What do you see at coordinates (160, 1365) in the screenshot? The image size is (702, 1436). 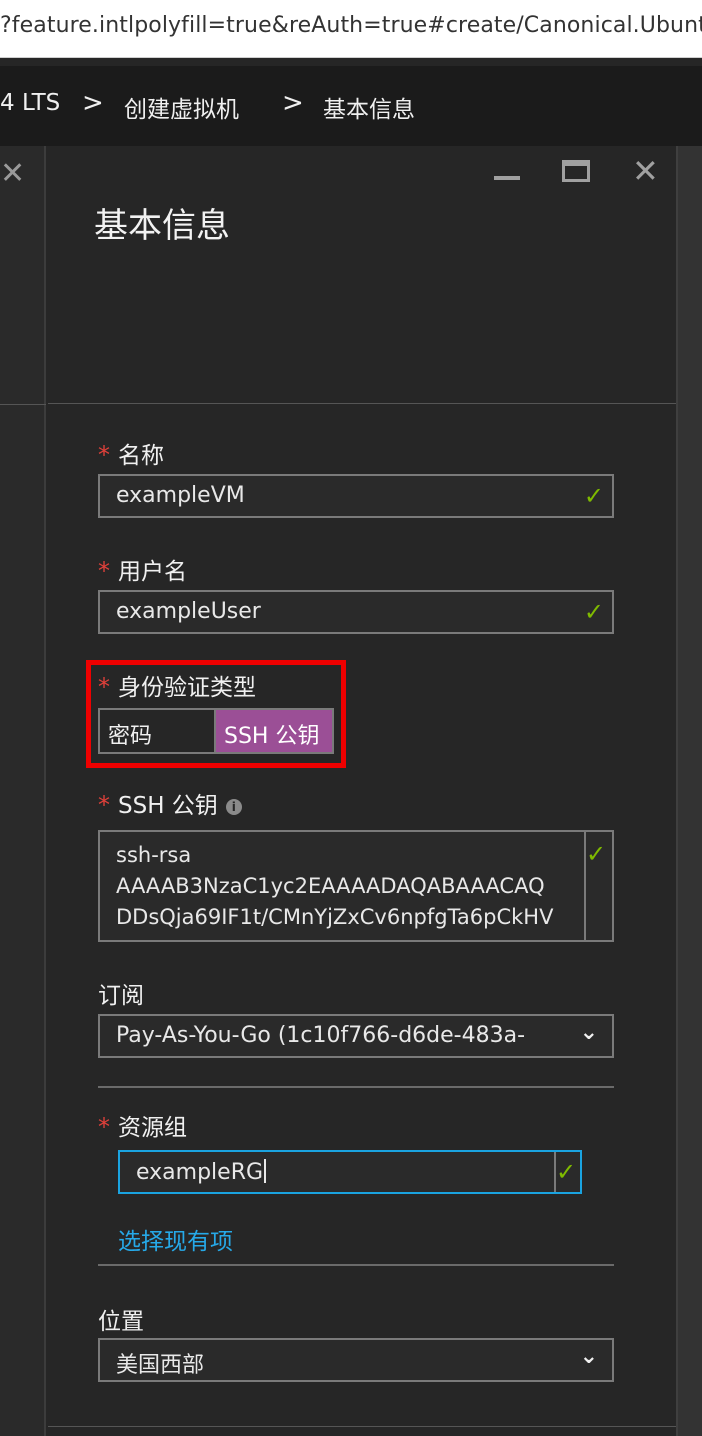 I see `location-value: 美国西部` at bounding box center [160, 1365].